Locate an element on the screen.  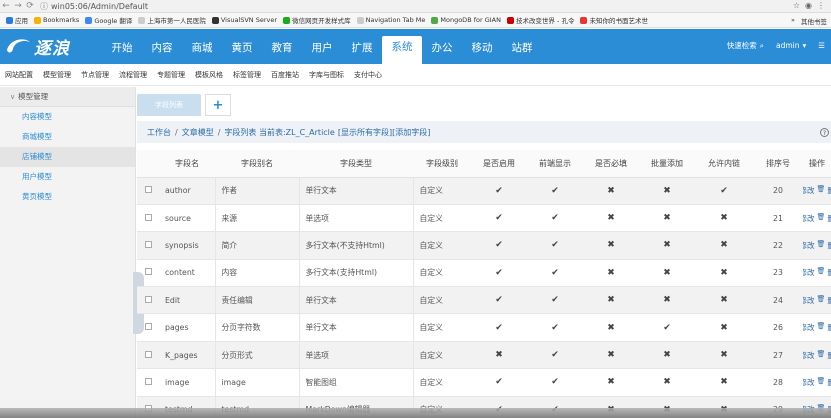
bookmark-wechat: 微信网页开发样式库 is located at coordinates (317, 20).